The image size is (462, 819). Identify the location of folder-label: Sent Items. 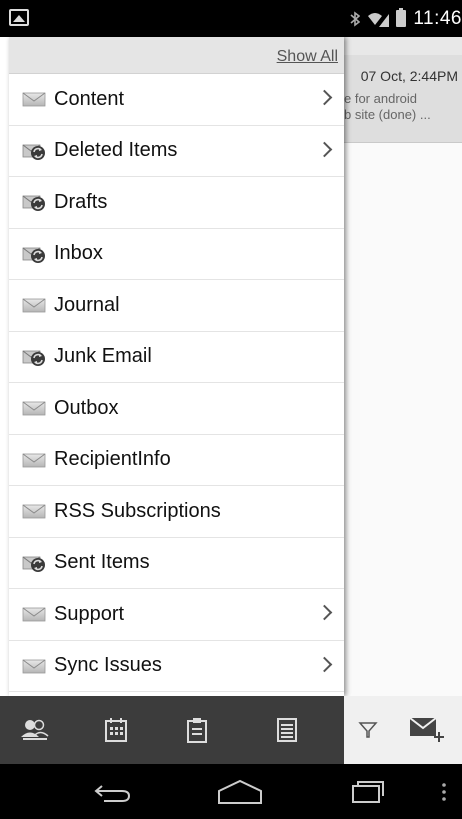
(102, 562).